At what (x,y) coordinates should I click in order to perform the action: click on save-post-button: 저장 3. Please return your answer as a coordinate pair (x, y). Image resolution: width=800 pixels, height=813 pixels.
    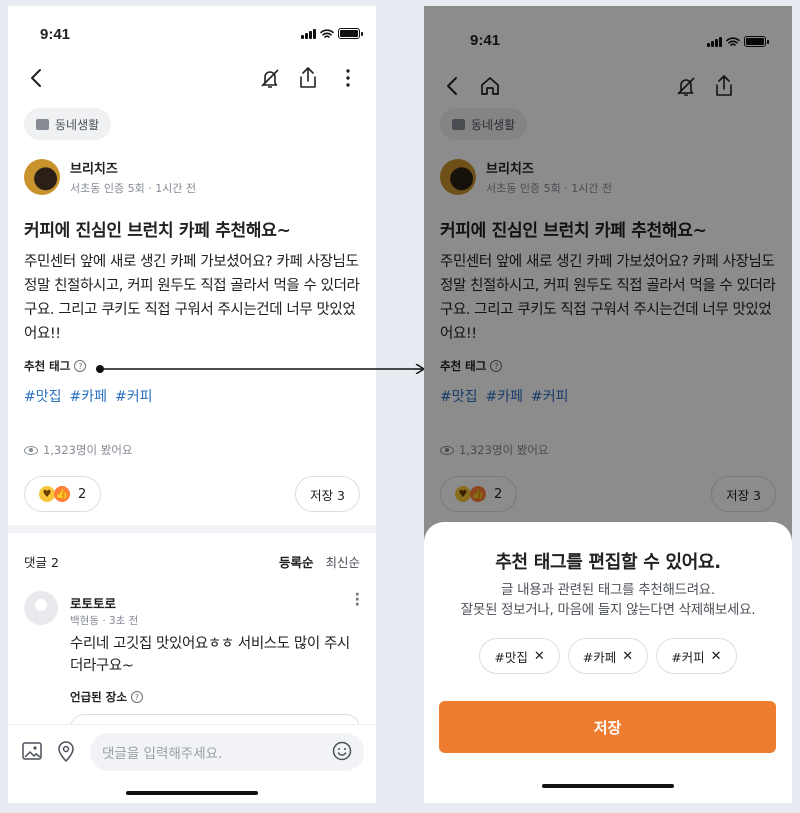
    Looking at the image, I should click on (327, 494).